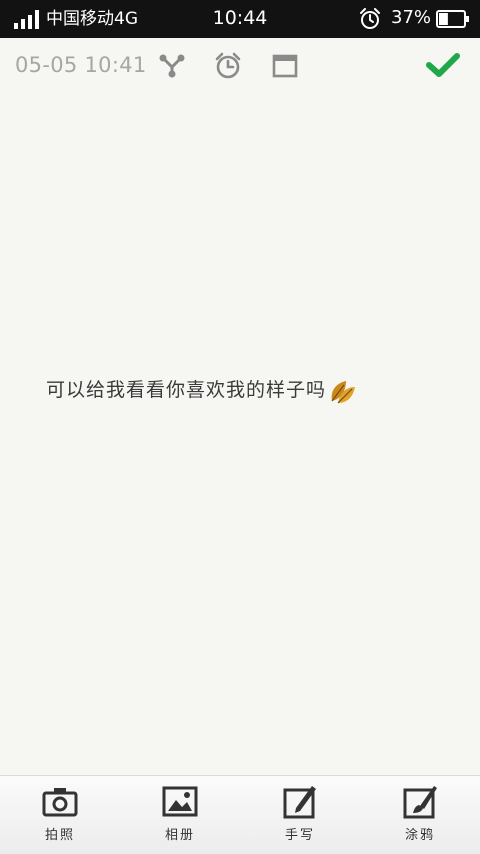  I want to click on photo-album-icon, so click(180, 801).